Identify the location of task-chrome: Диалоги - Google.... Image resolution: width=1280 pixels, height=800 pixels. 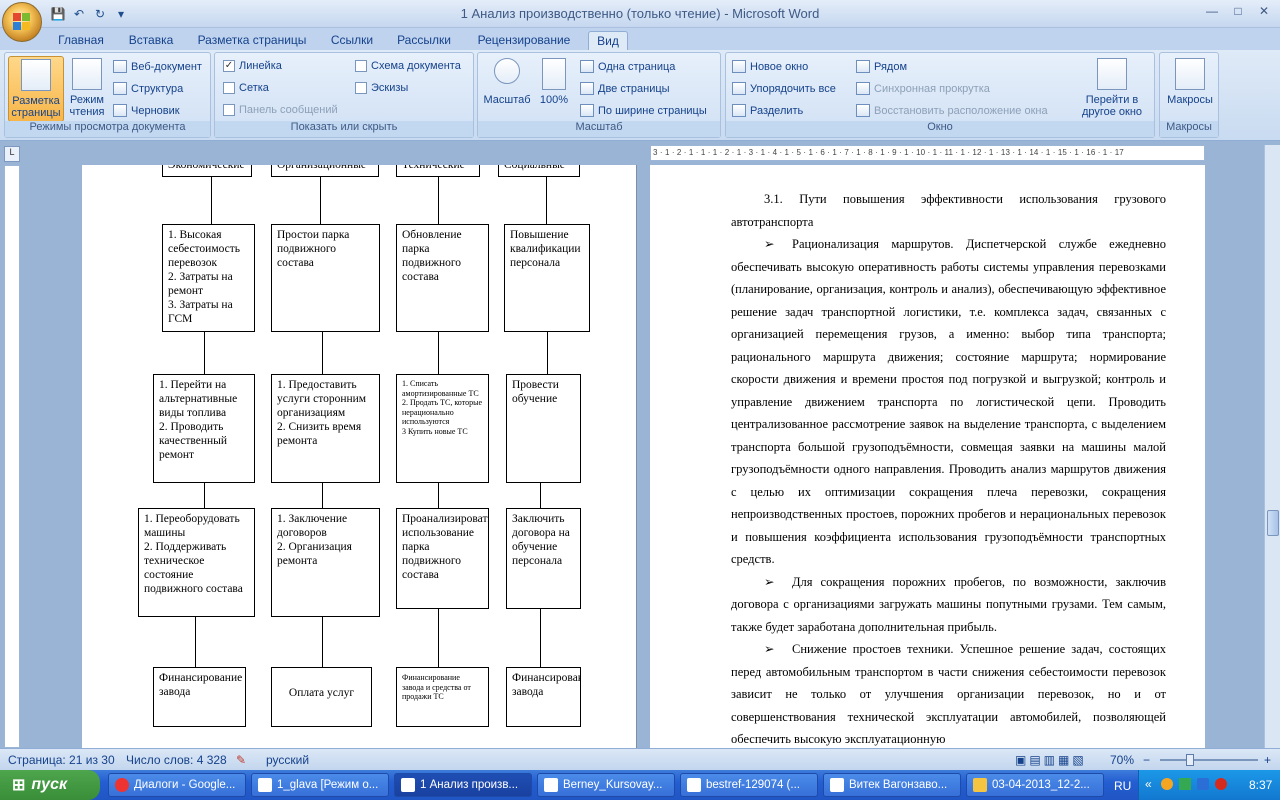
(177, 785).